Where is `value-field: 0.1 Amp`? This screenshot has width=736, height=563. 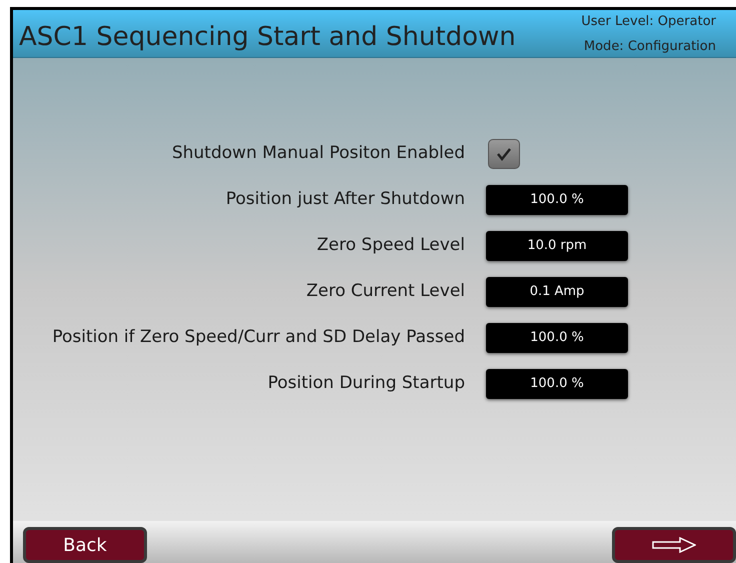 value-field: 0.1 Amp is located at coordinates (557, 292).